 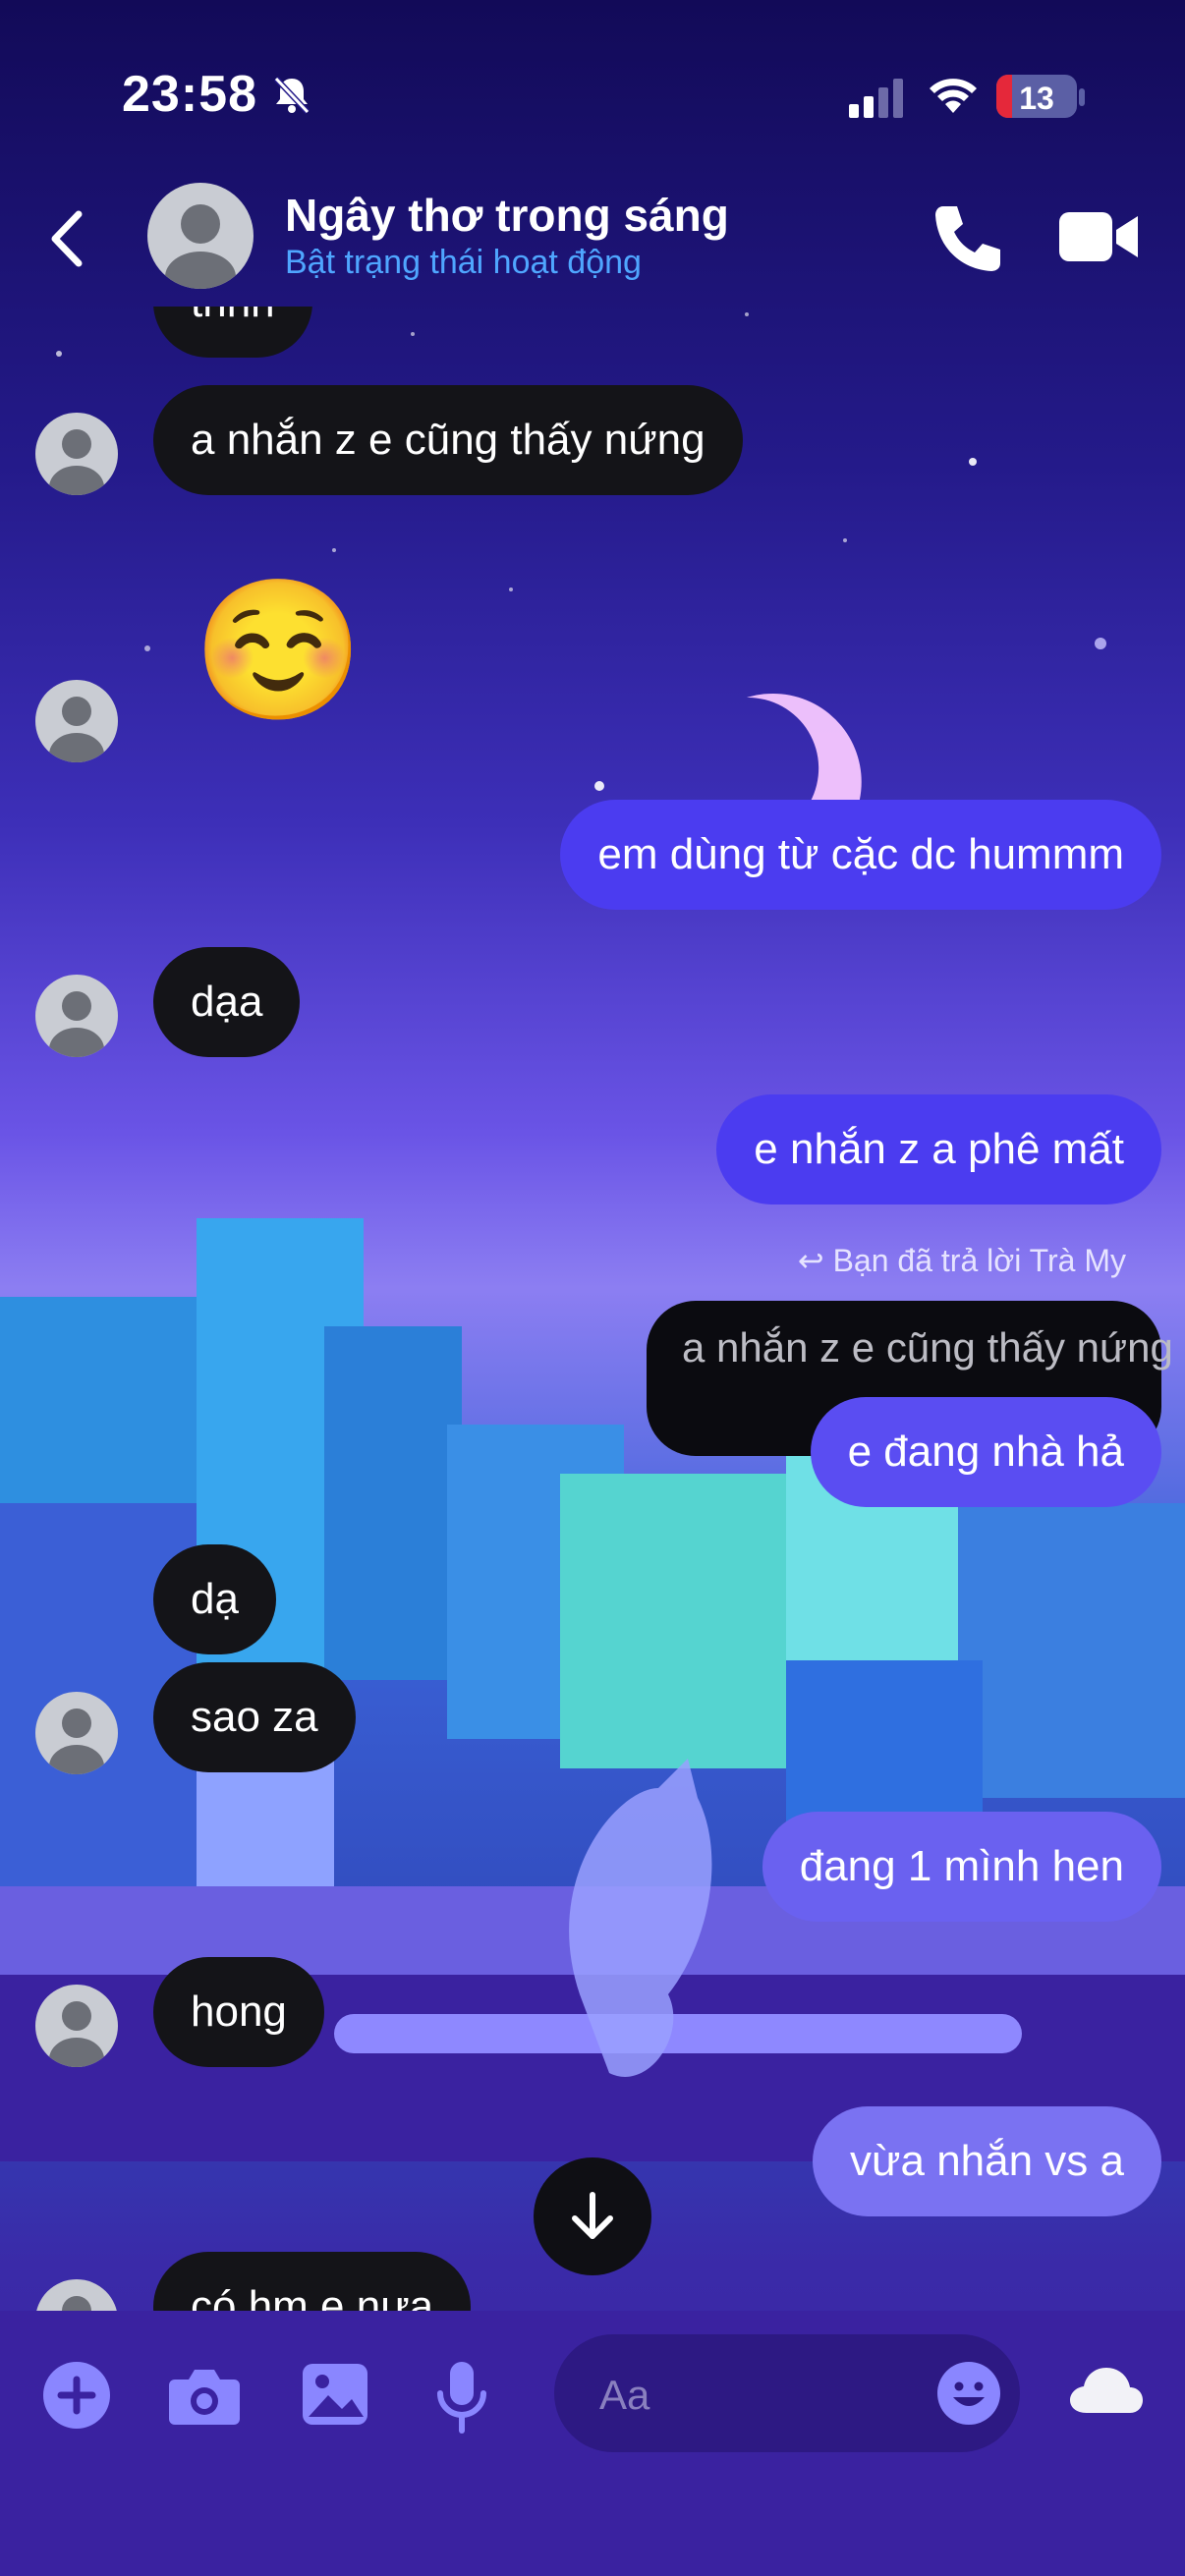 What do you see at coordinates (291, 95) in the screenshot?
I see `bell-off-icon` at bounding box center [291, 95].